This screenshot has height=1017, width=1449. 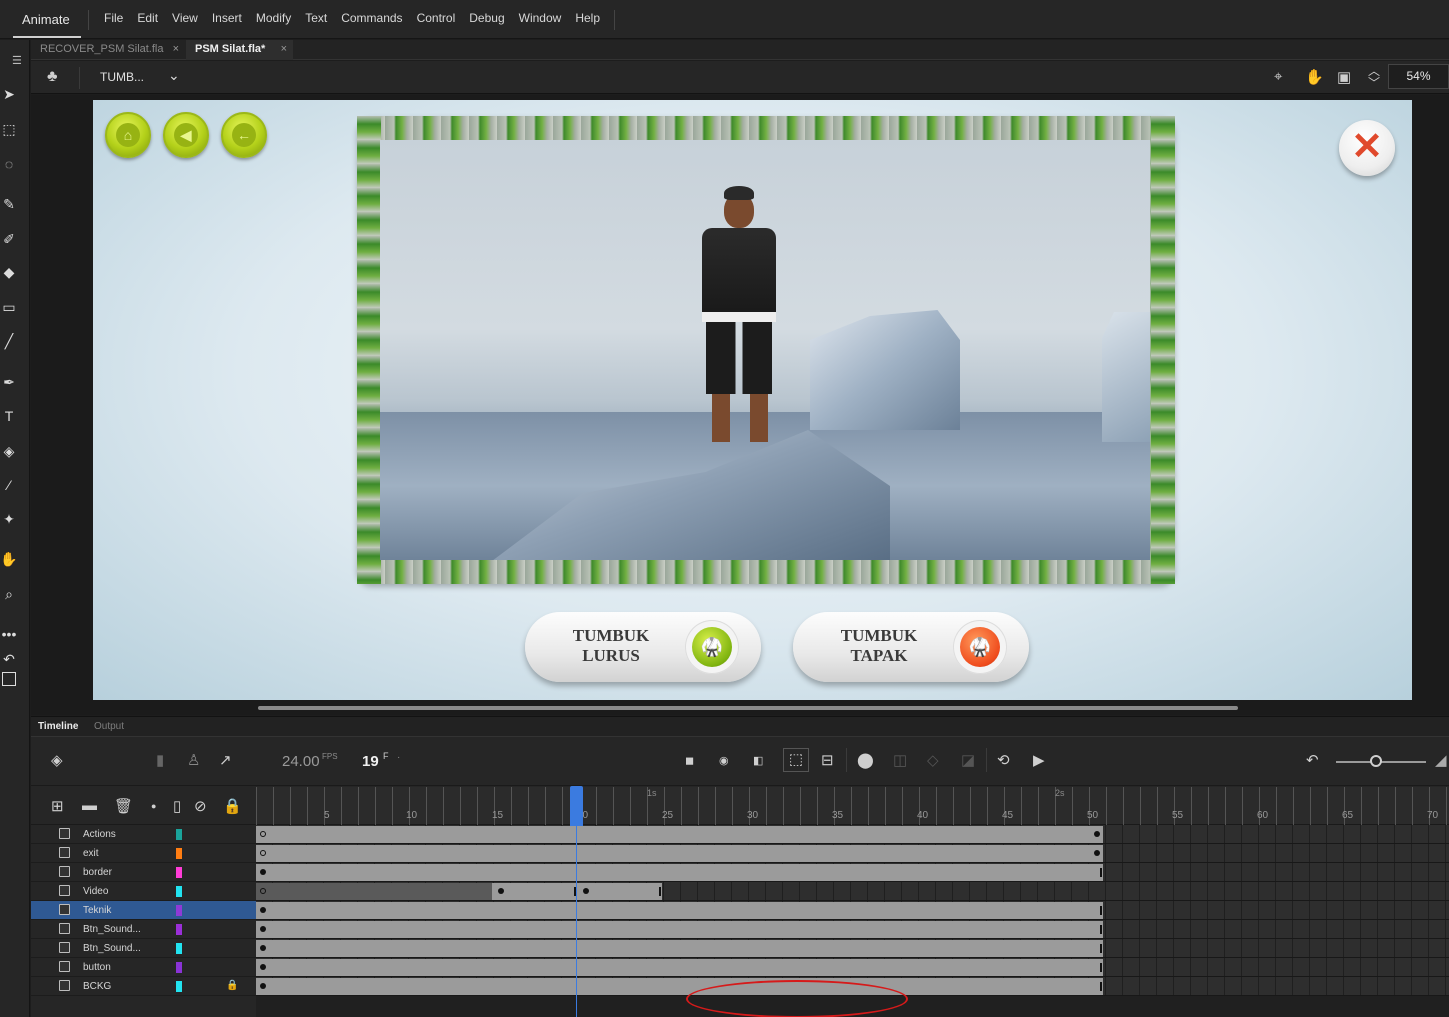 I want to click on eyedropper-tool-icon: ⁄, so click(x=9, y=485).